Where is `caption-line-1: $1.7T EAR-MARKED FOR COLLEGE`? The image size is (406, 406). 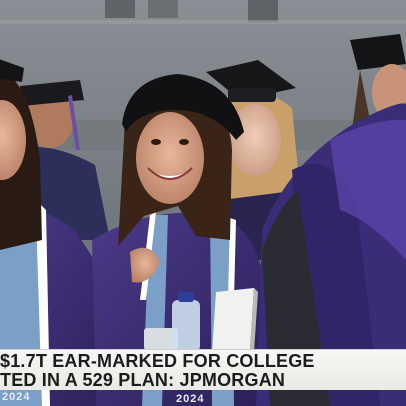 caption-line-1: $1.7T EAR-MARKED FOR COLLEGE is located at coordinates (157, 361).